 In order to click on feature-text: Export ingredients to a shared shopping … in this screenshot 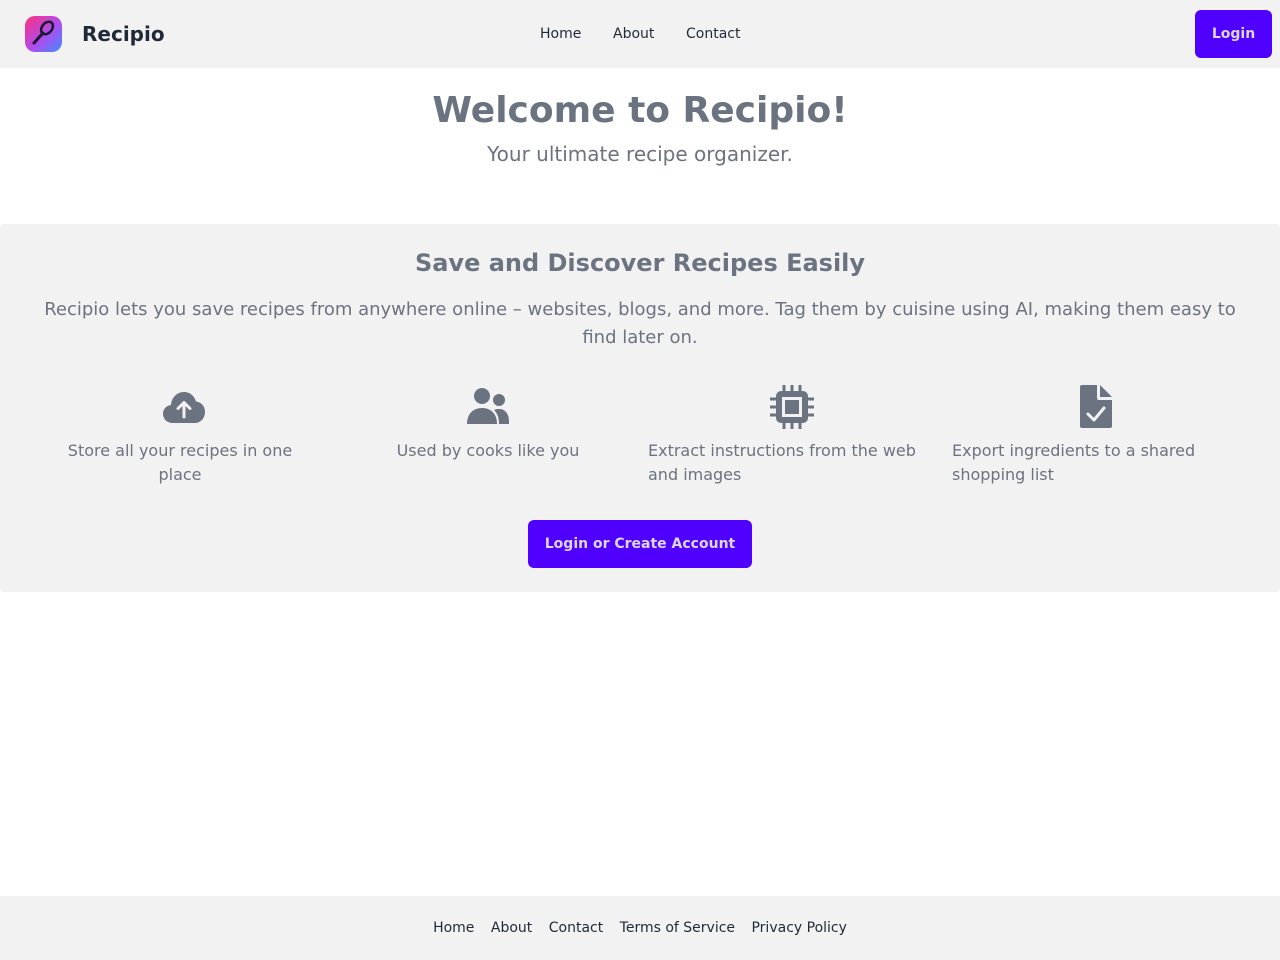, I will do `click(1074, 462)`.